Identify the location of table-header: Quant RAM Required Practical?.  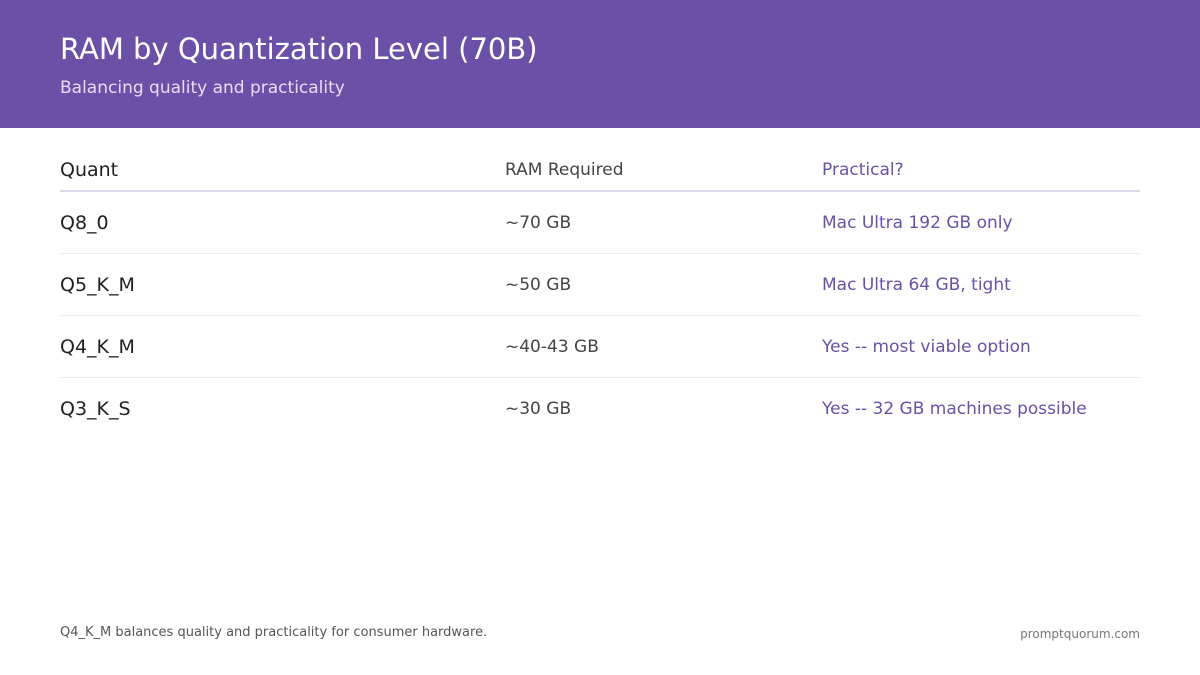
(600, 171).